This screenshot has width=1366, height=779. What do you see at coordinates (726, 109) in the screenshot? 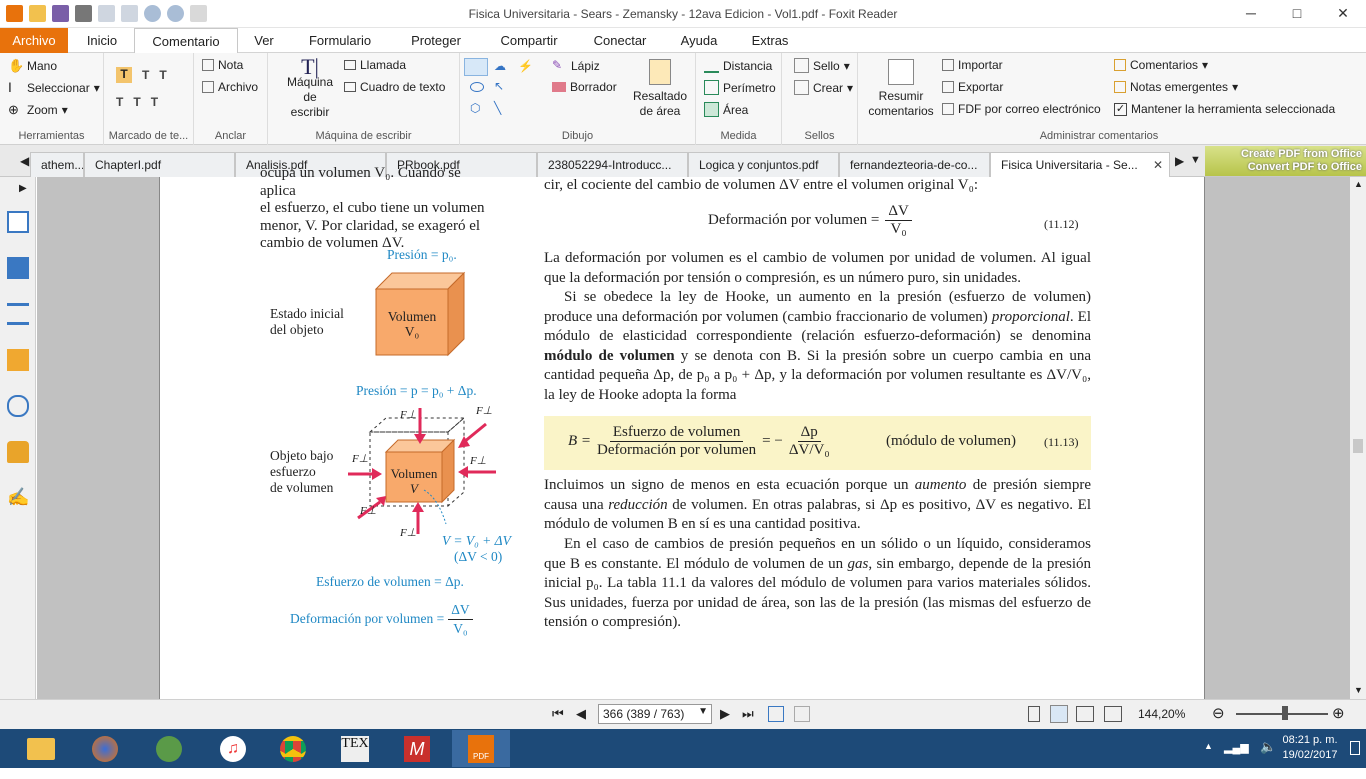
I see `area-button: Área` at bounding box center [726, 109].